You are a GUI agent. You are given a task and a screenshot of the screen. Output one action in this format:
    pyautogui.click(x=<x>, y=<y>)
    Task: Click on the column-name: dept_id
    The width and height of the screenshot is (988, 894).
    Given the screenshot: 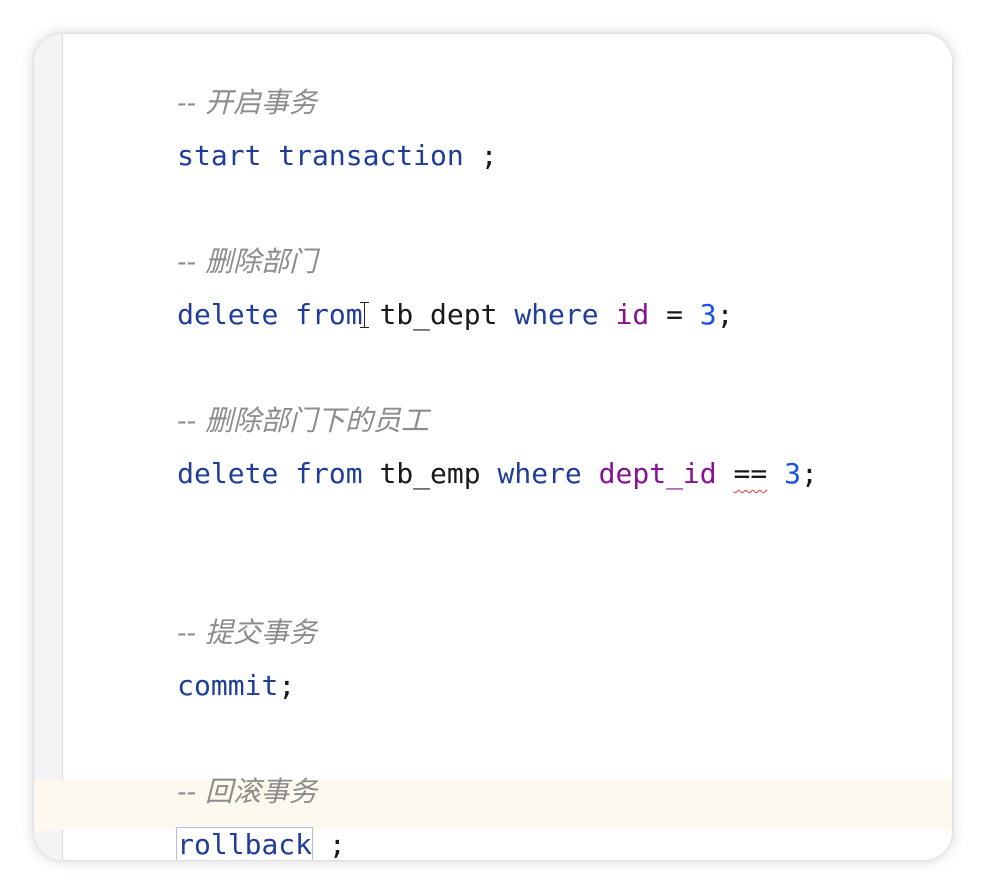 What is the action you would take?
    pyautogui.click(x=657, y=473)
    